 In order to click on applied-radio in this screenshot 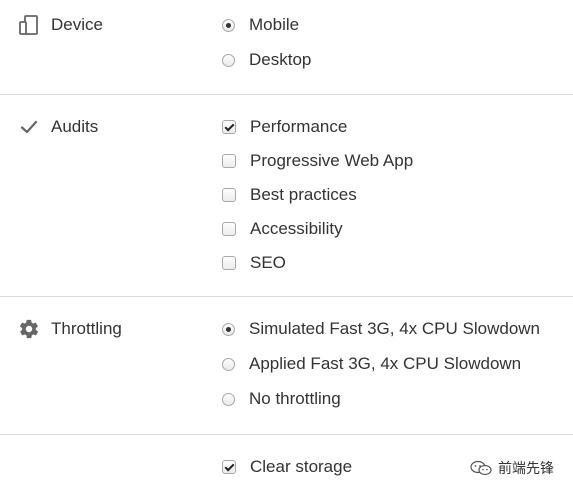, I will do `click(228, 364)`.